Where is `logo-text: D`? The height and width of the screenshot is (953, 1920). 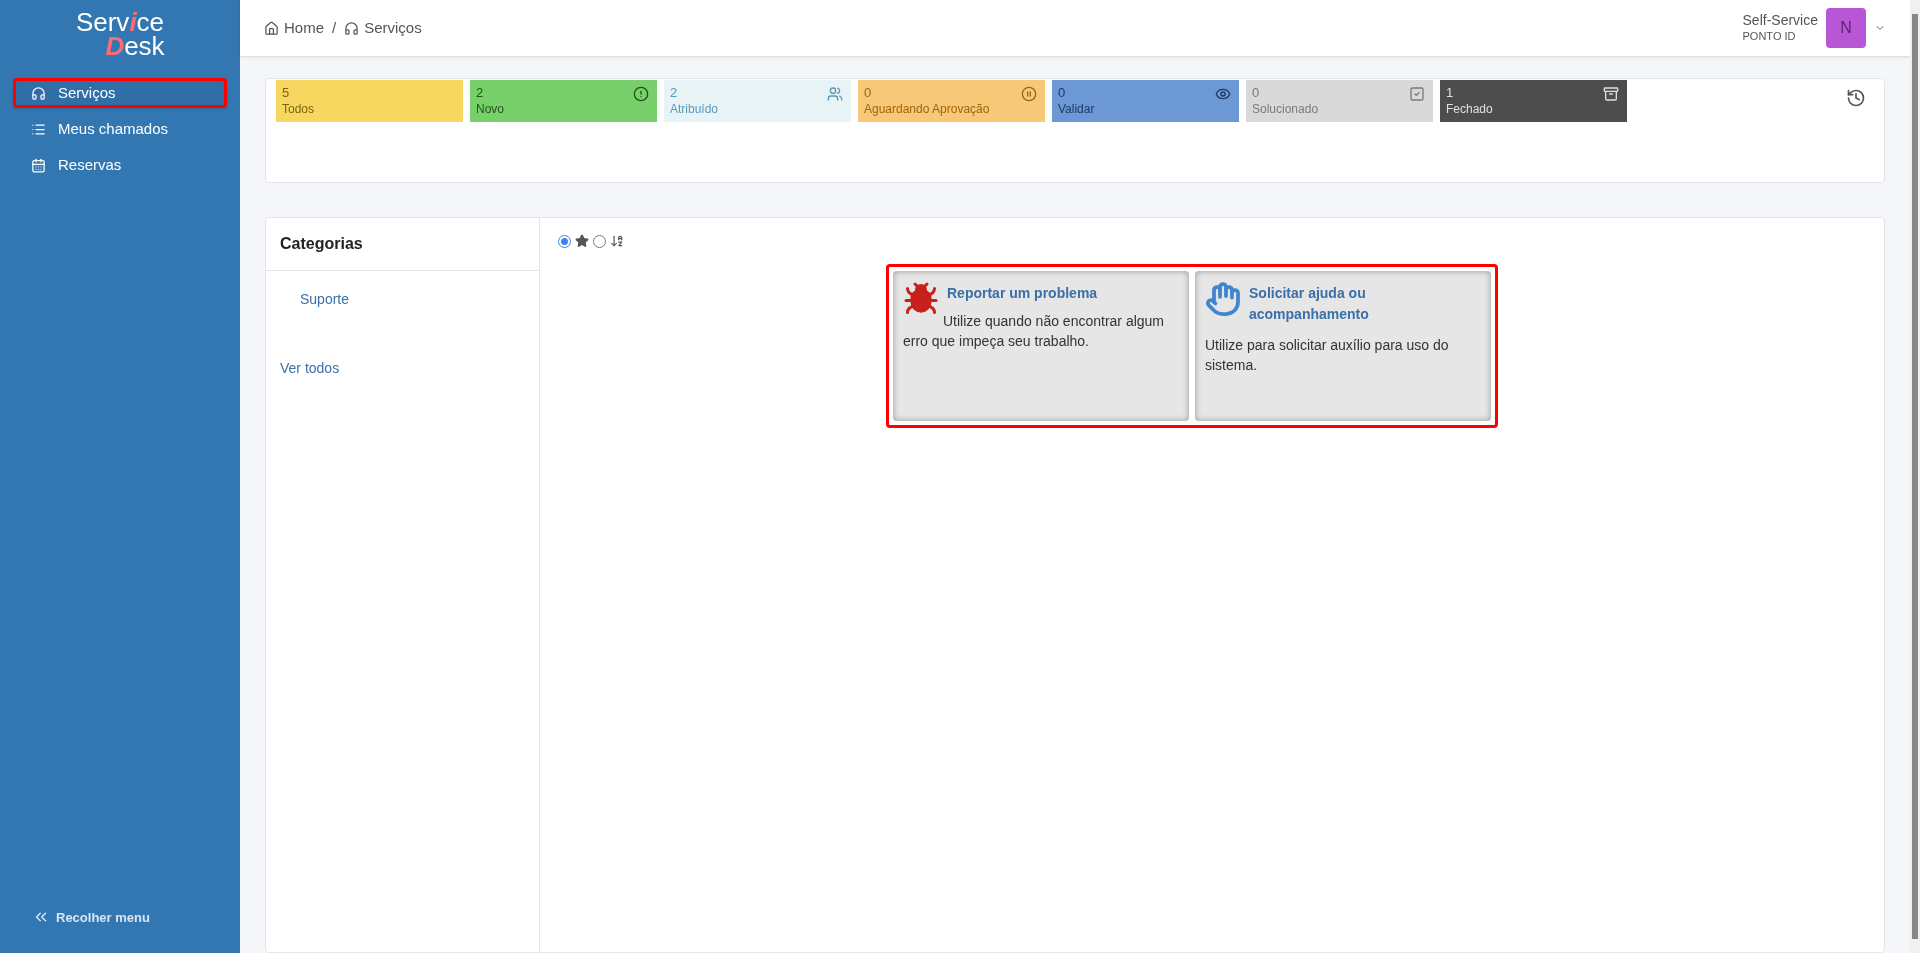 logo-text: D is located at coordinates (115, 46).